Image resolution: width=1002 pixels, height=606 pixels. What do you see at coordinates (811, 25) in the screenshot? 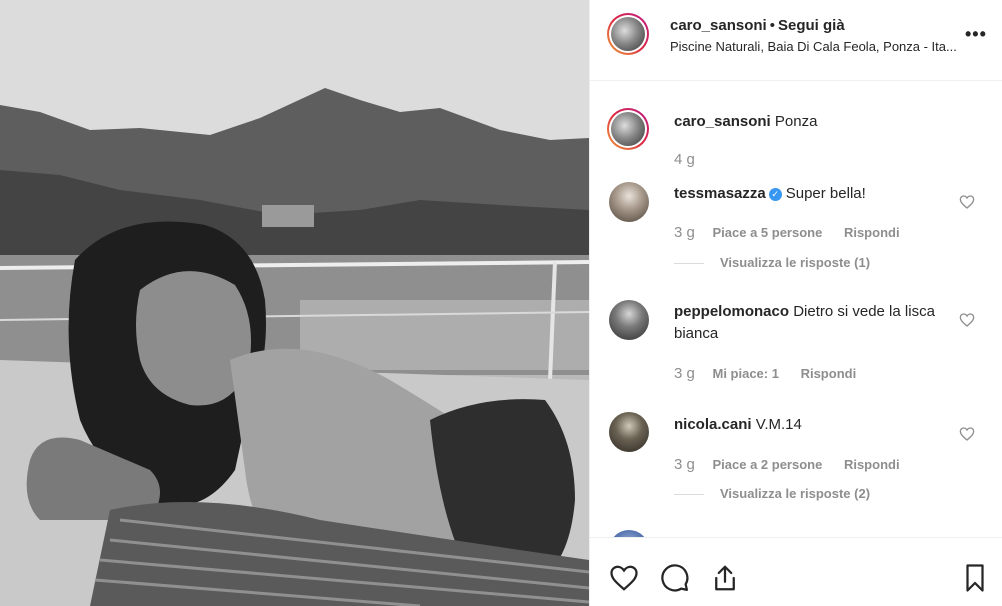
I see `follow-status-button: Segui già` at bounding box center [811, 25].